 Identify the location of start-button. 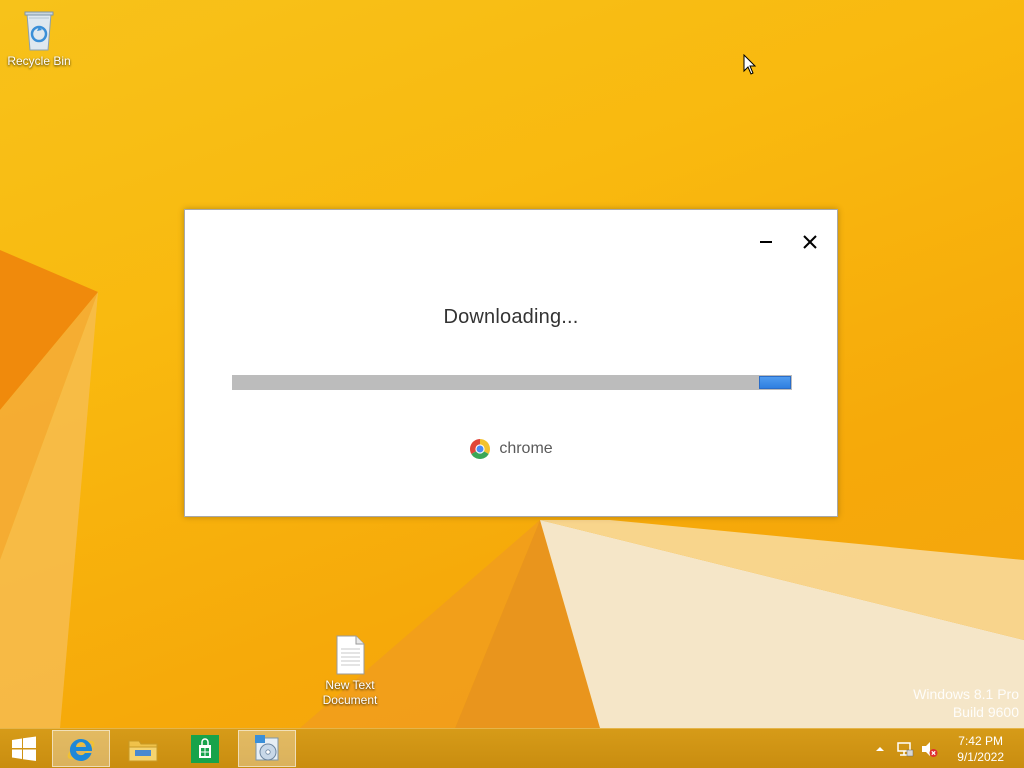
(24, 748).